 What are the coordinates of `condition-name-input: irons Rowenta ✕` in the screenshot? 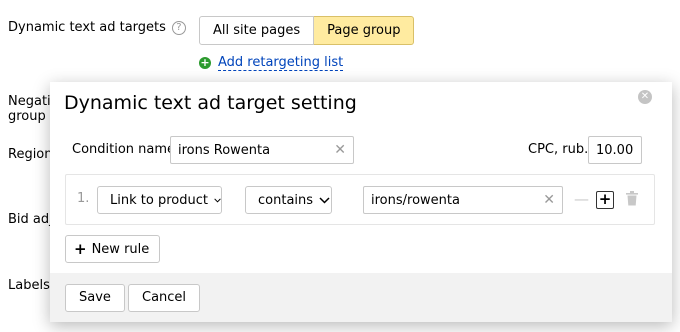 It's located at (262, 150).